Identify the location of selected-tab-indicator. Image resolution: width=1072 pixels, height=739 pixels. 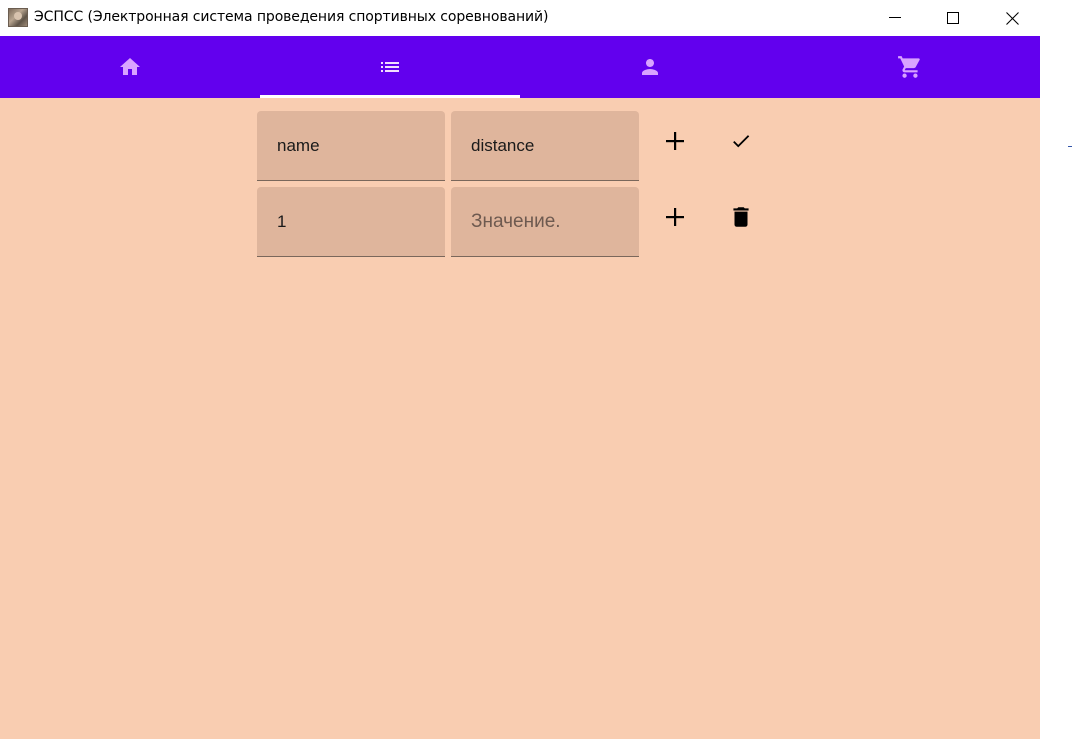
(390, 96).